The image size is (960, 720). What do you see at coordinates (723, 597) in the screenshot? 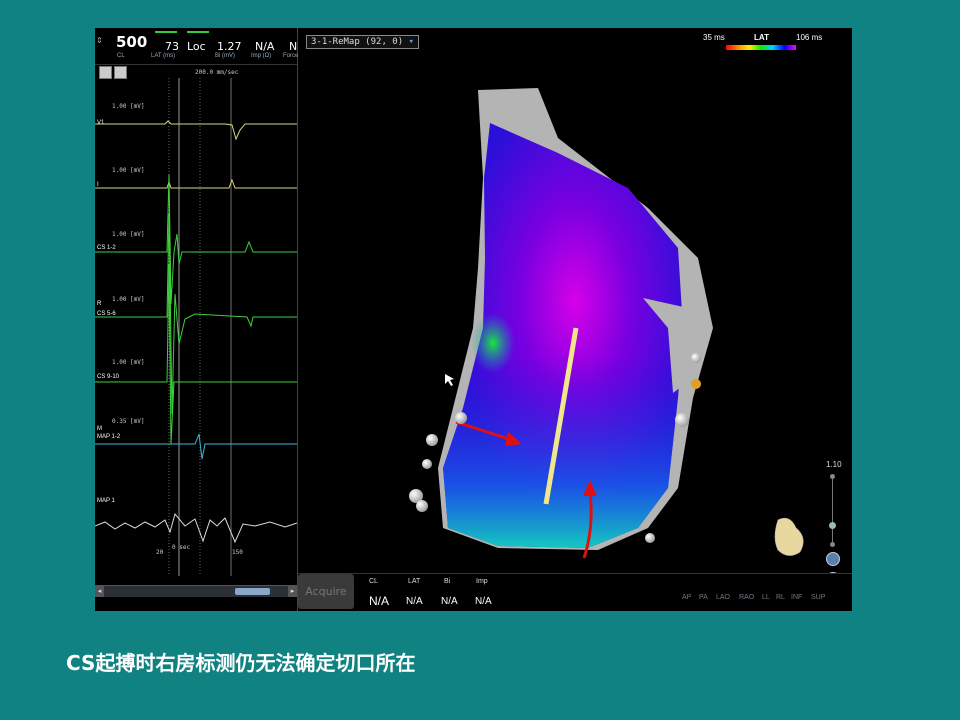
I see `view-lao-button: LAO` at bounding box center [723, 597].